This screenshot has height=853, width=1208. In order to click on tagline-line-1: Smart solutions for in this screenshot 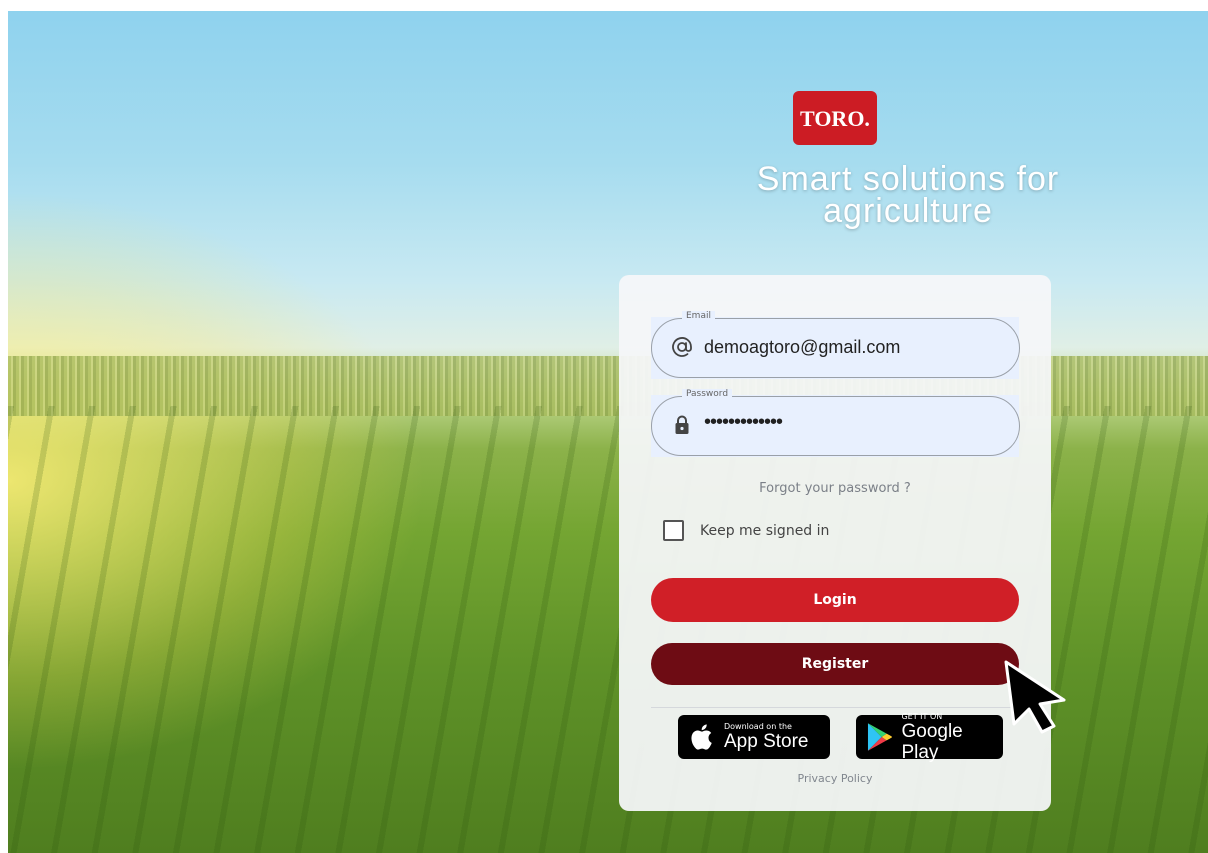, I will do `click(908, 179)`.